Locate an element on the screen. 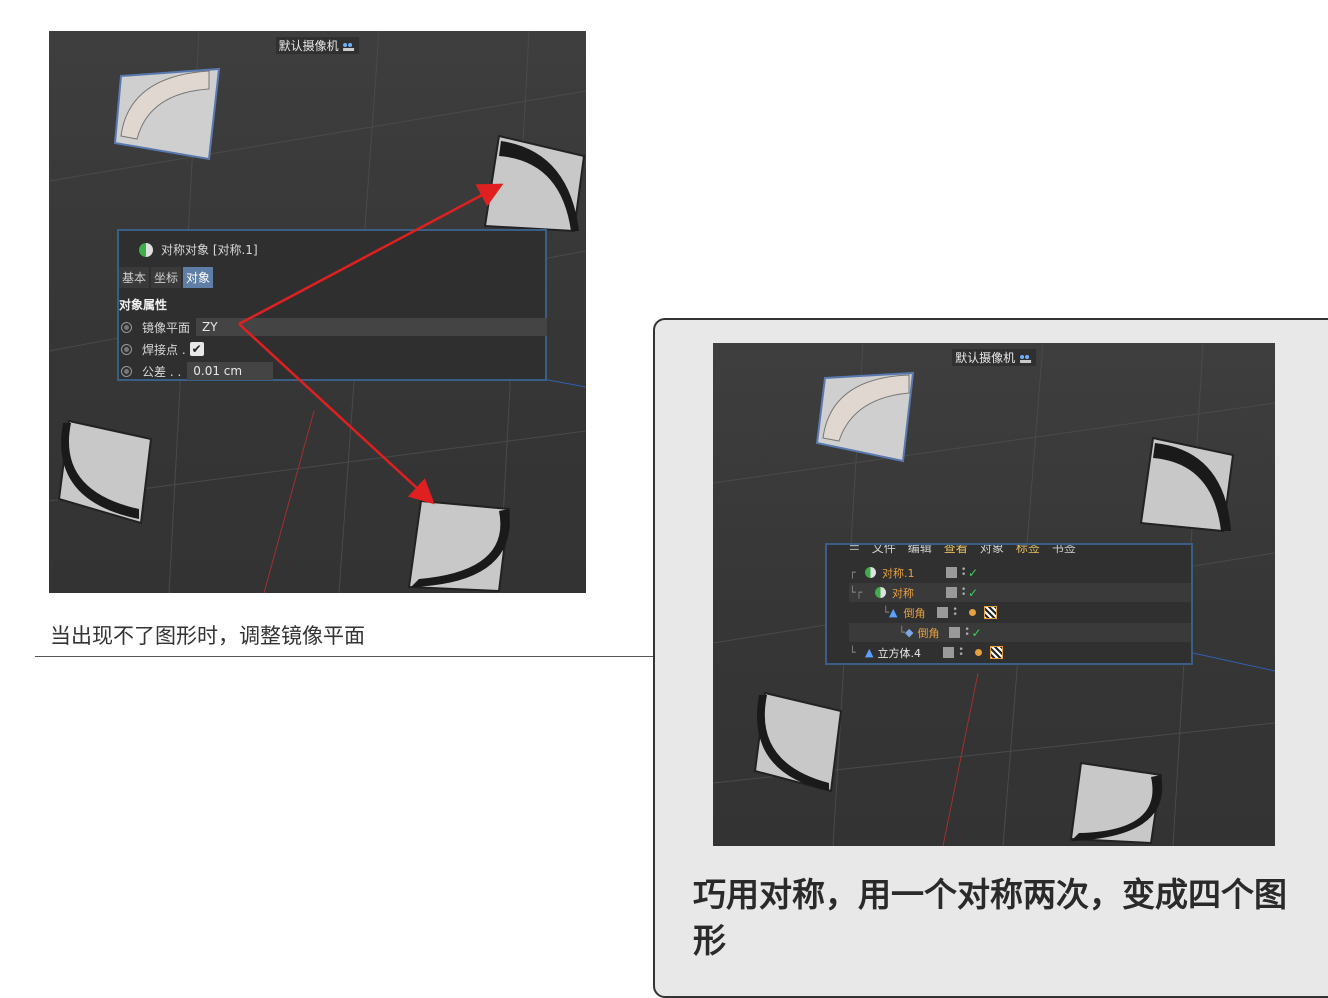 This screenshot has height=998, width=1328. weld-row: 焊接点 . ✔ is located at coordinates (333, 349).